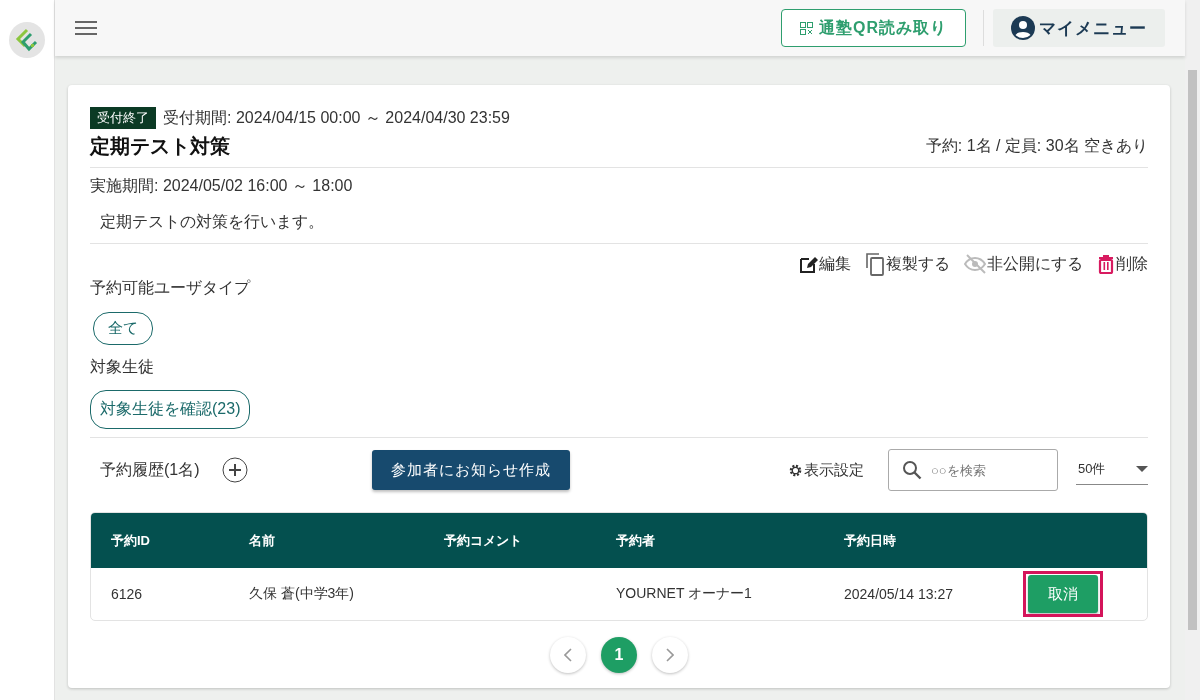 Image resolution: width=1200 pixels, height=700 pixels. Describe the element at coordinates (826, 470) in the screenshot. I see `display-settings-button: 表示設定` at that location.